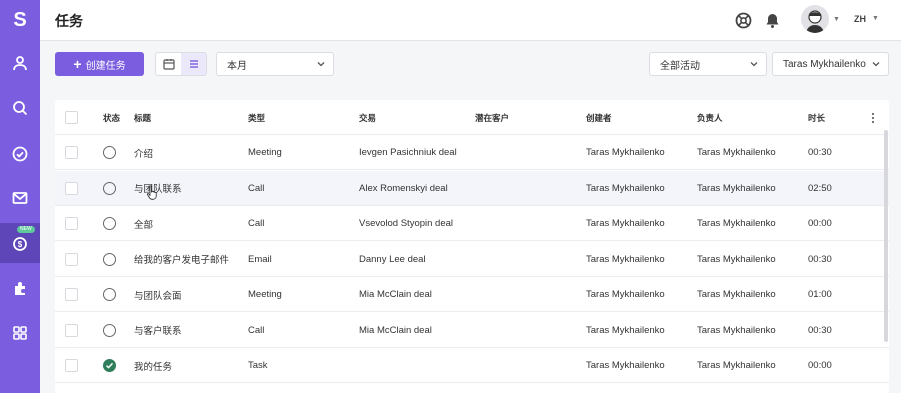 The width and height of the screenshot is (901, 393). Describe the element at coordinates (772, 20) in the screenshot. I see `bell-icon` at that location.